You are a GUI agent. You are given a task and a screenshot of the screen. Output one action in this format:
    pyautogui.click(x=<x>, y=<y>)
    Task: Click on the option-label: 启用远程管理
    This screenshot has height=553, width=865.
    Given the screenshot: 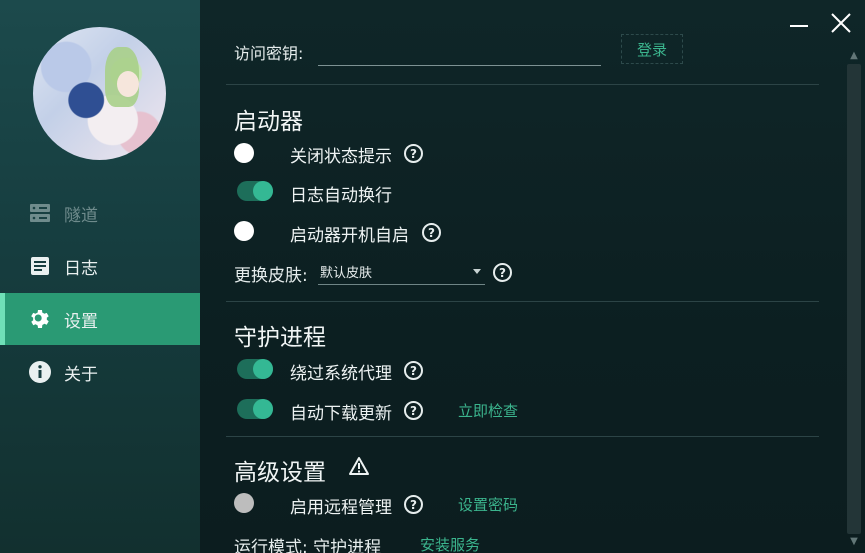 What is the action you would take?
    pyautogui.click(x=341, y=508)
    